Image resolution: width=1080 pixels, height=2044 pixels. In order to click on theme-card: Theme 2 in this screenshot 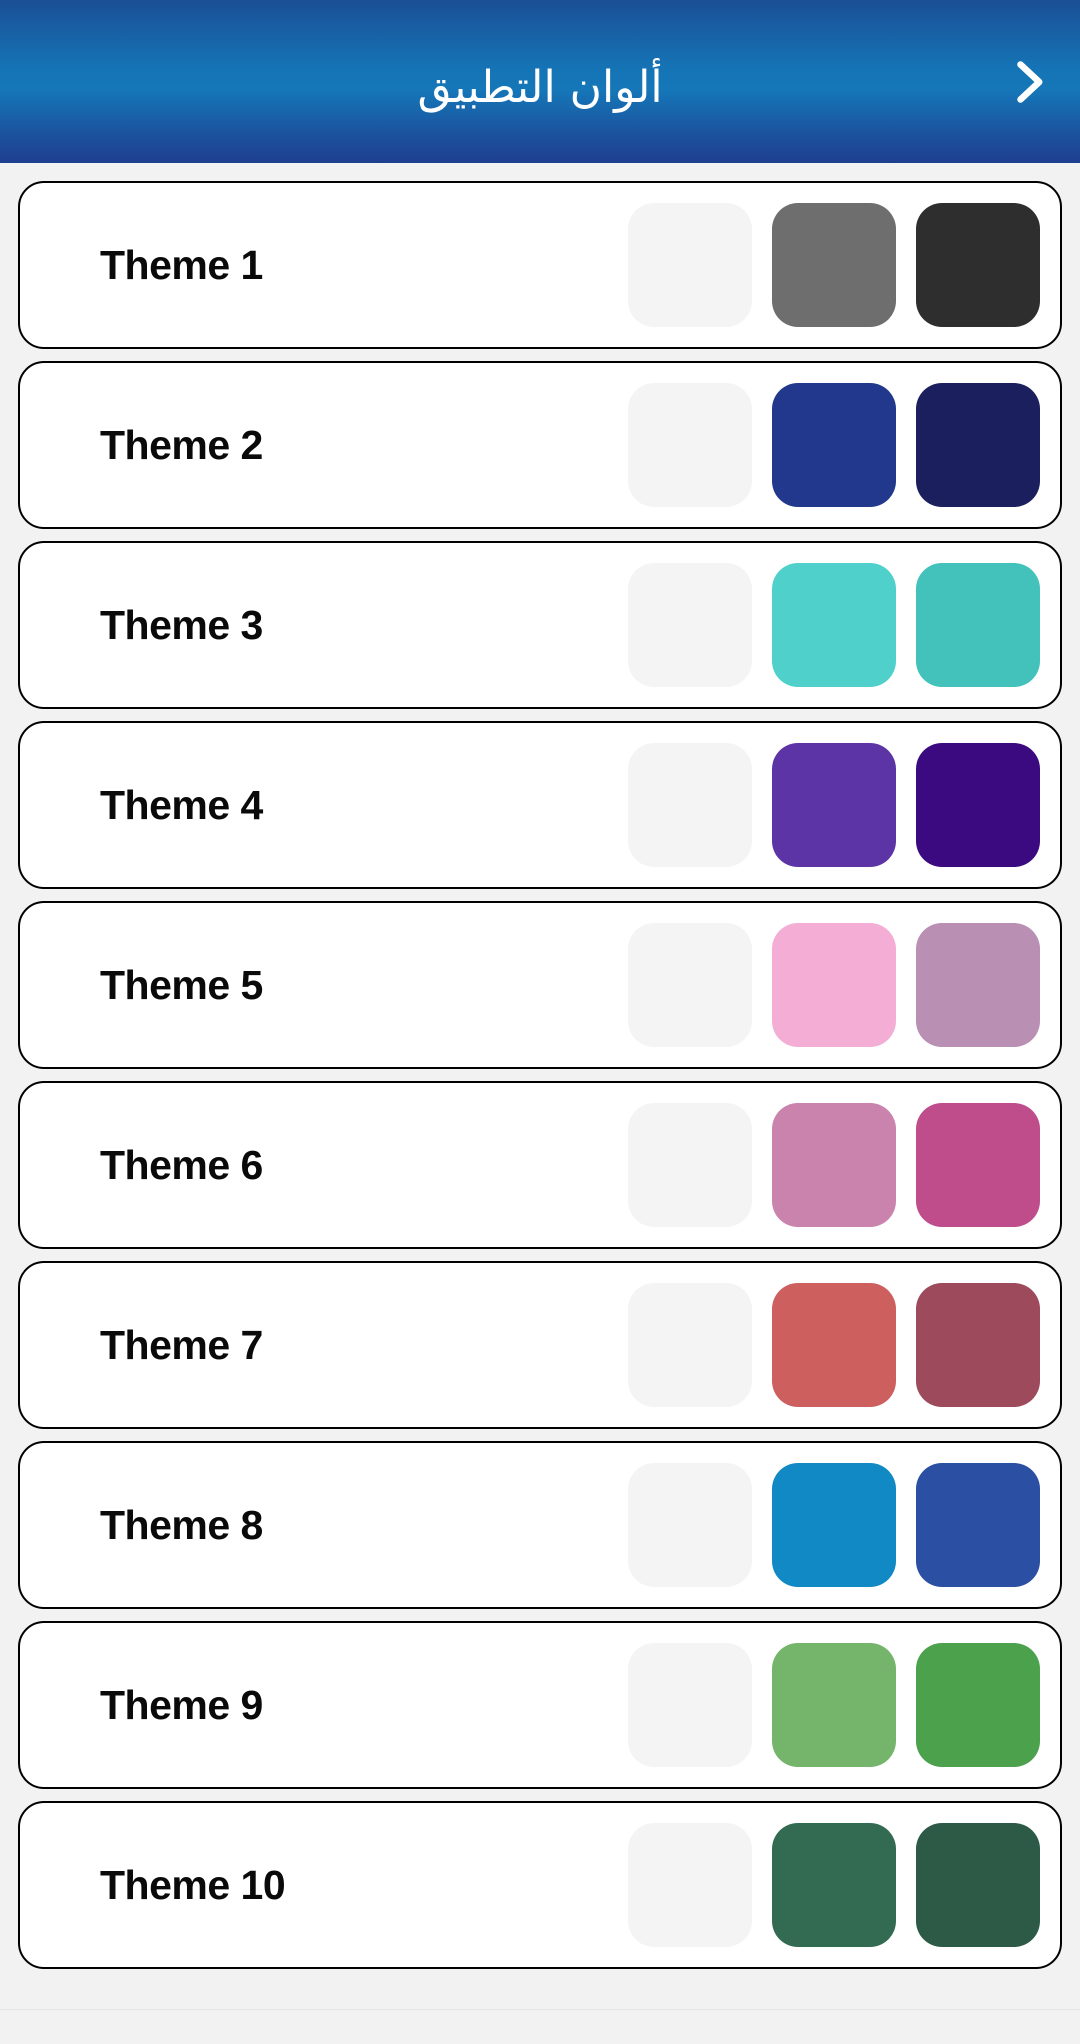, I will do `click(540, 445)`.